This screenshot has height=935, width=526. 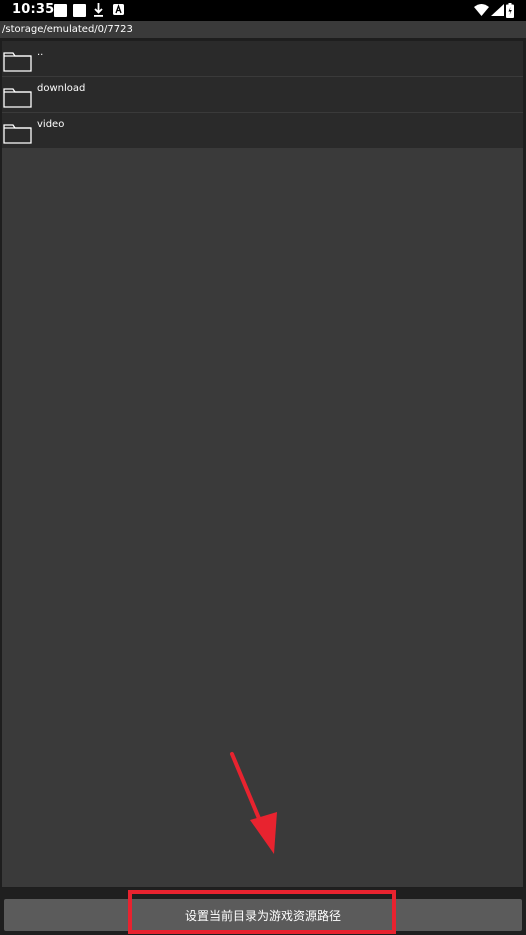 What do you see at coordinates (253, 803) in the screenshot?
I see `annotation-arrow` at bounding box center [253, 803].